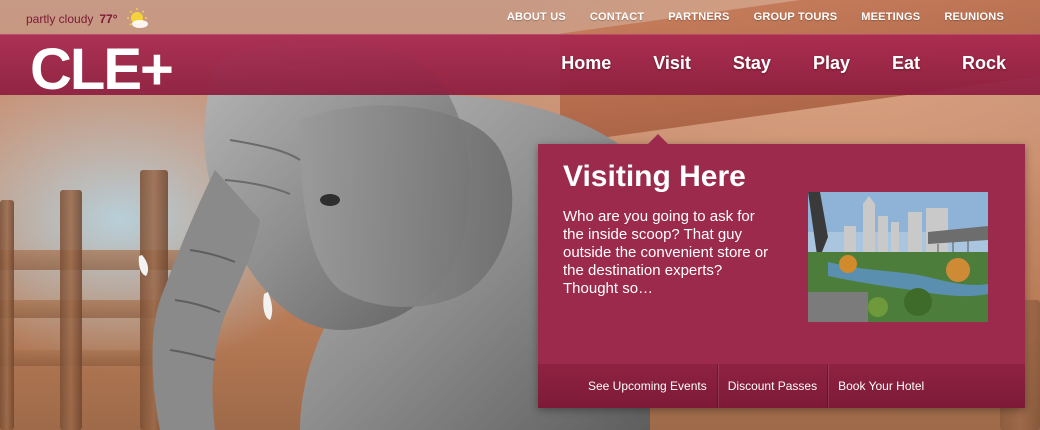  What do you see at coordinates (772, 386) in the screenshot?
I see `discount-passes-link: Discount Passes` at bounding box center [772, 386].